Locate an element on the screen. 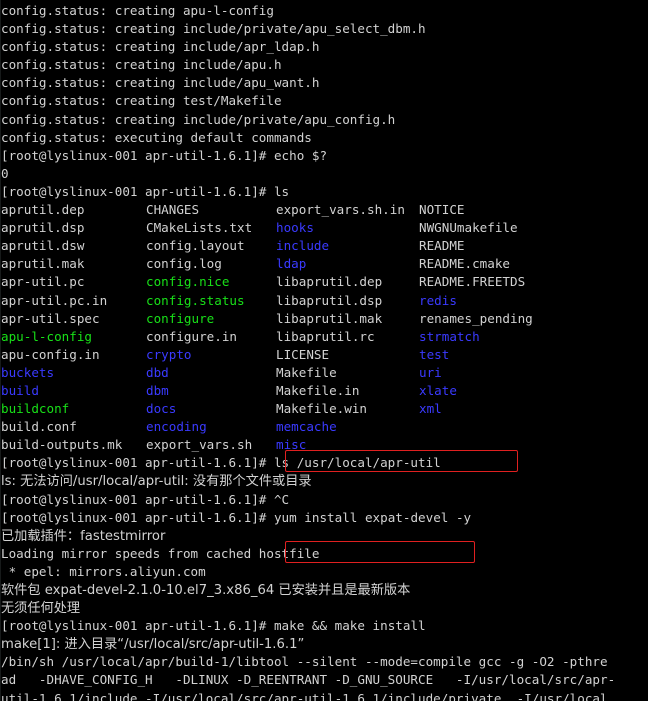 The image size is (648, 701). ls-file-entry: libaprutil.dsp is located at coordinates (329, 300).